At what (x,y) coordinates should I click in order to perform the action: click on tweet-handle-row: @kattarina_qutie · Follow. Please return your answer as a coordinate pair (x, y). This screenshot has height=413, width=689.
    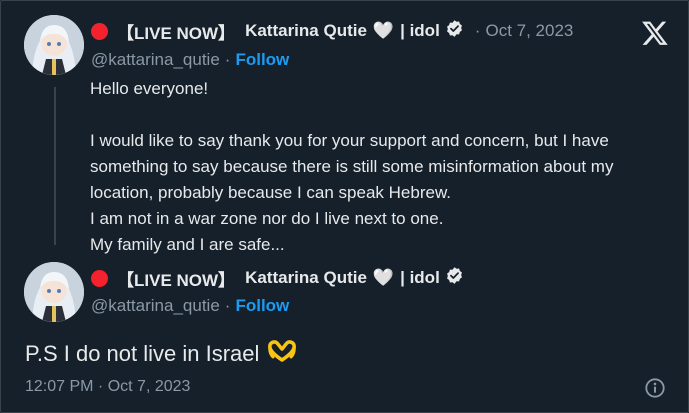
    Looking at the image, I should click on (190, 60).